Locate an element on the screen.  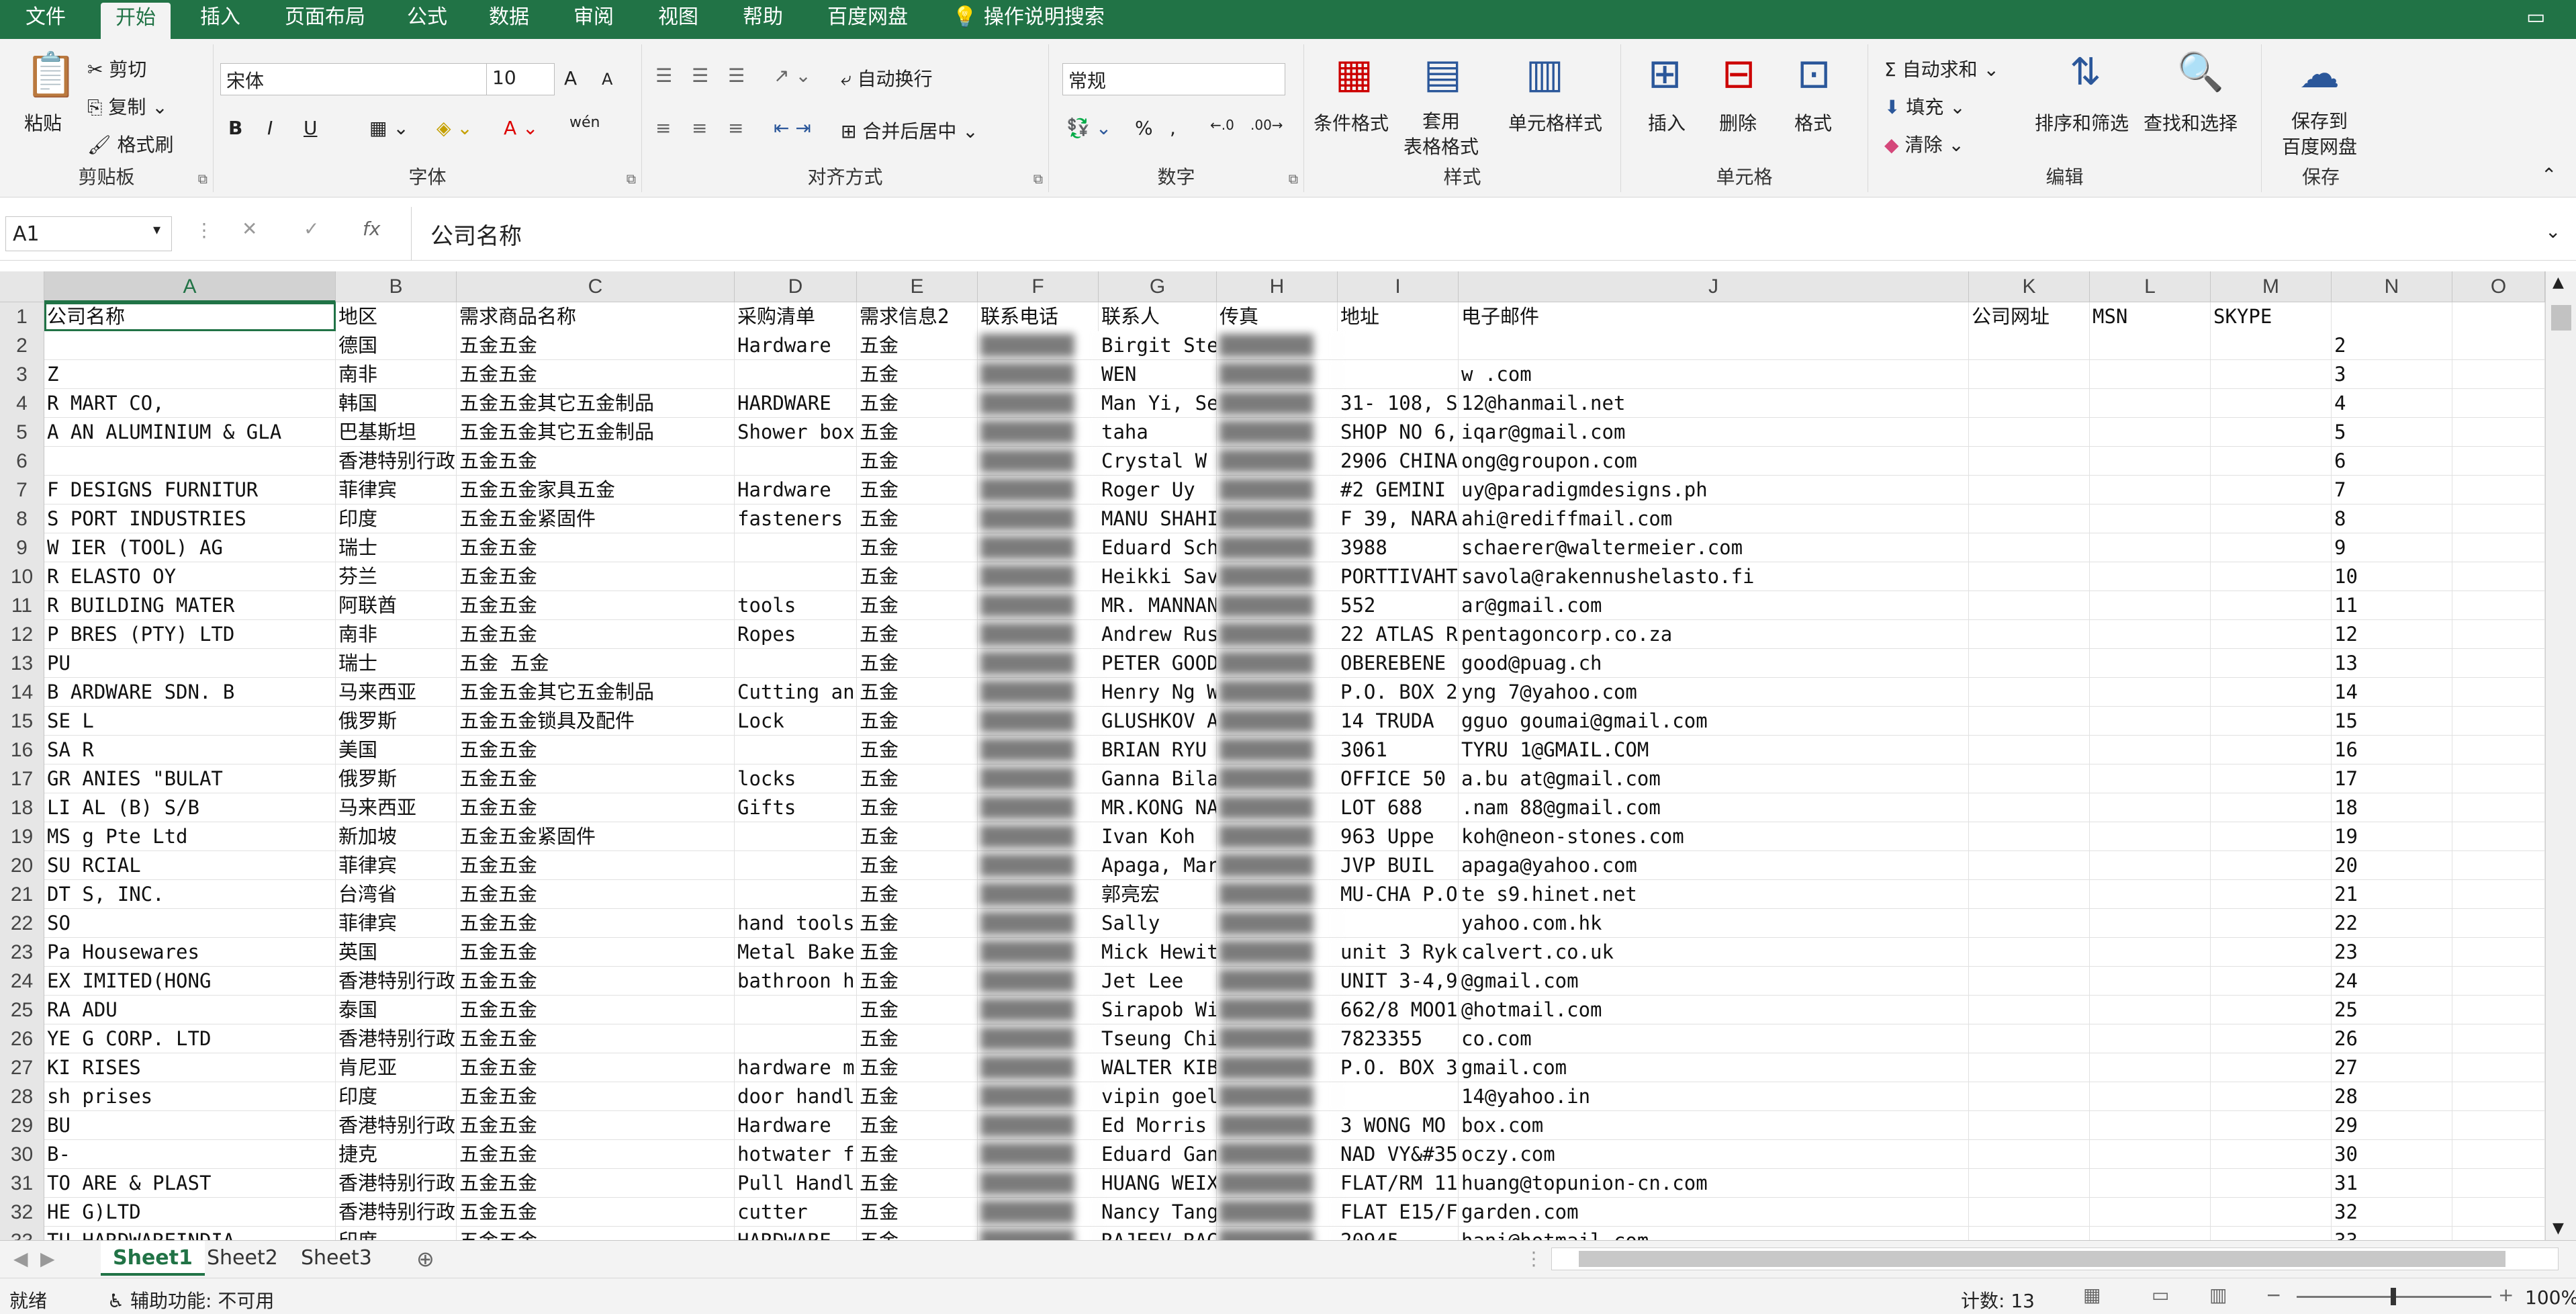
vertical-scrollbar: ▲ ▼ is located at coordinates (2560, 755).